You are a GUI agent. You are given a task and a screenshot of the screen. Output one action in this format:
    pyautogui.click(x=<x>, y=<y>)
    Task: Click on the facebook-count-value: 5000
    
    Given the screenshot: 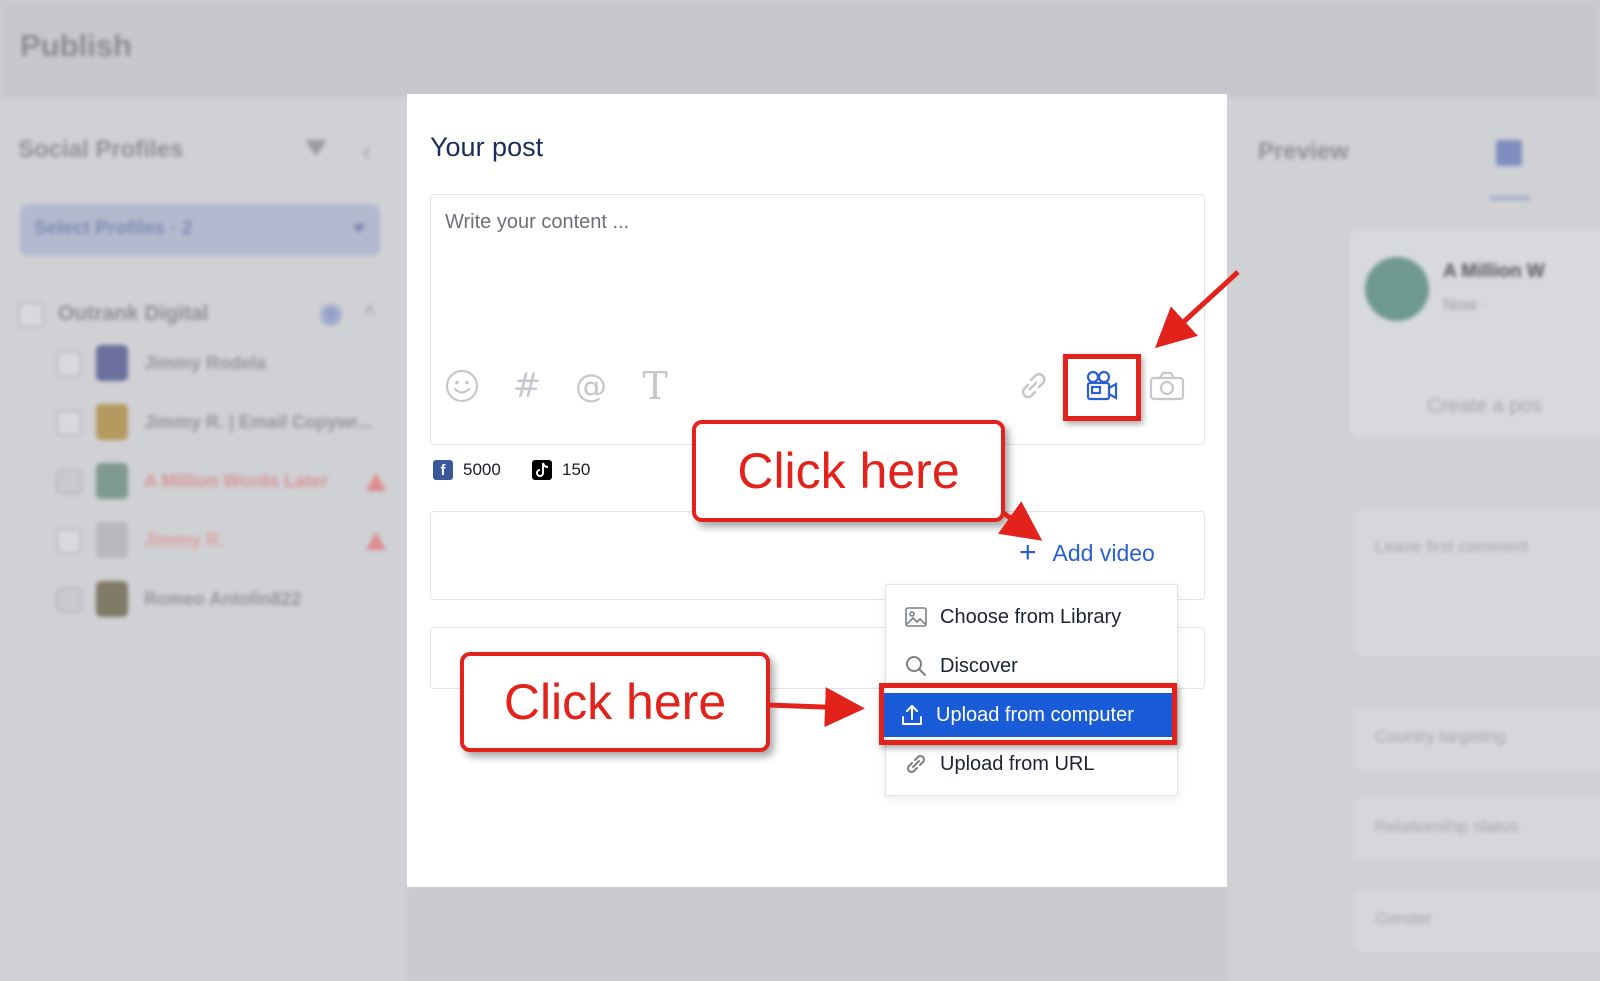 What is the action you would take?
    pyautogui.click(x=482, y=469)
    